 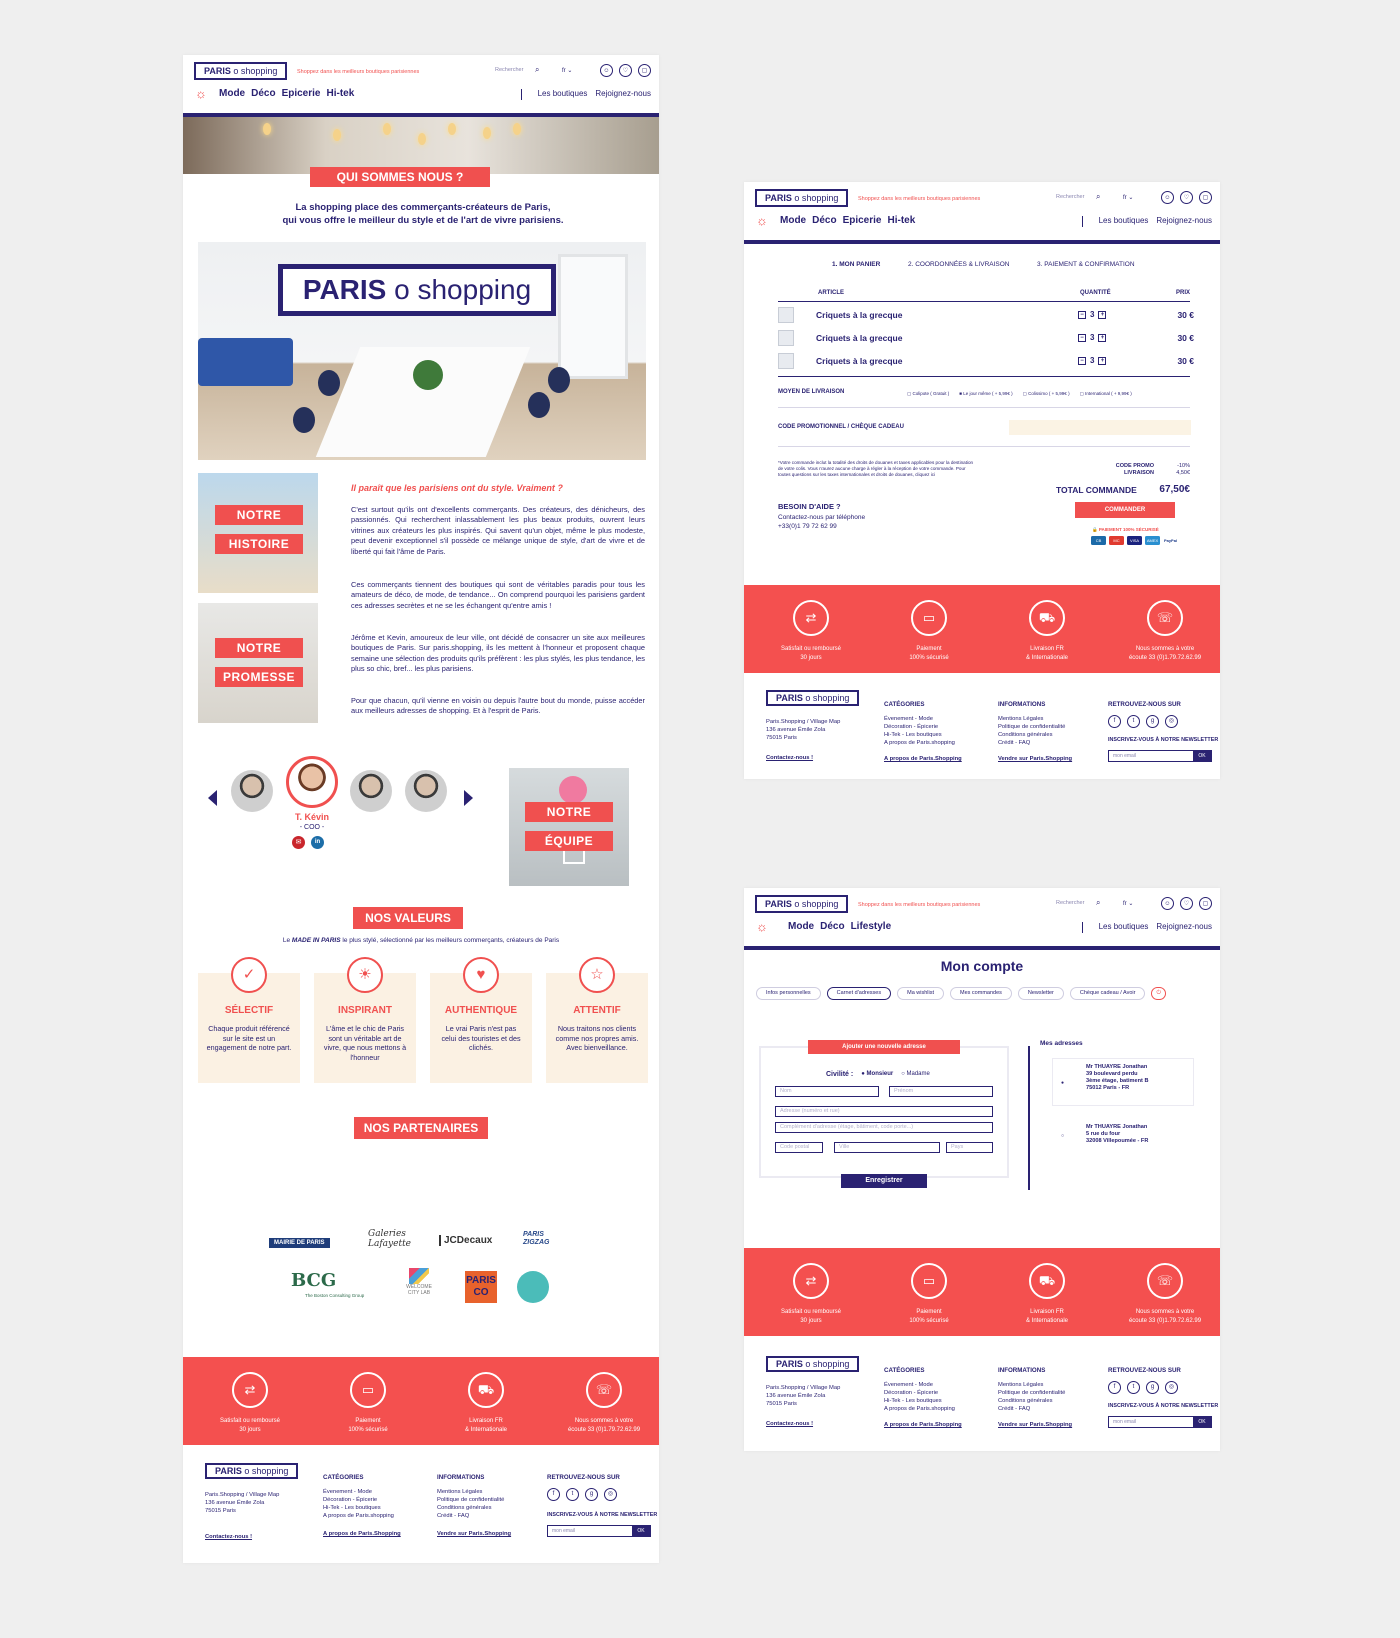 What do you see at coordinates (1107, 993) in the screenshot?
I see `tab-cheque: Chèque cadeau / Avoir` at bounding box center [1107, 993].